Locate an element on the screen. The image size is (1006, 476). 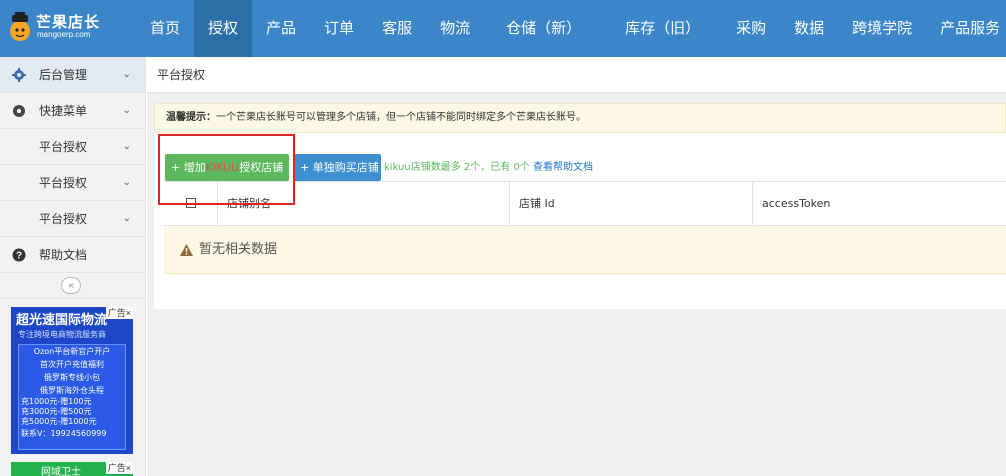
buy-store-button: + 单独购买店铺 is located at coordinates (337, 167).